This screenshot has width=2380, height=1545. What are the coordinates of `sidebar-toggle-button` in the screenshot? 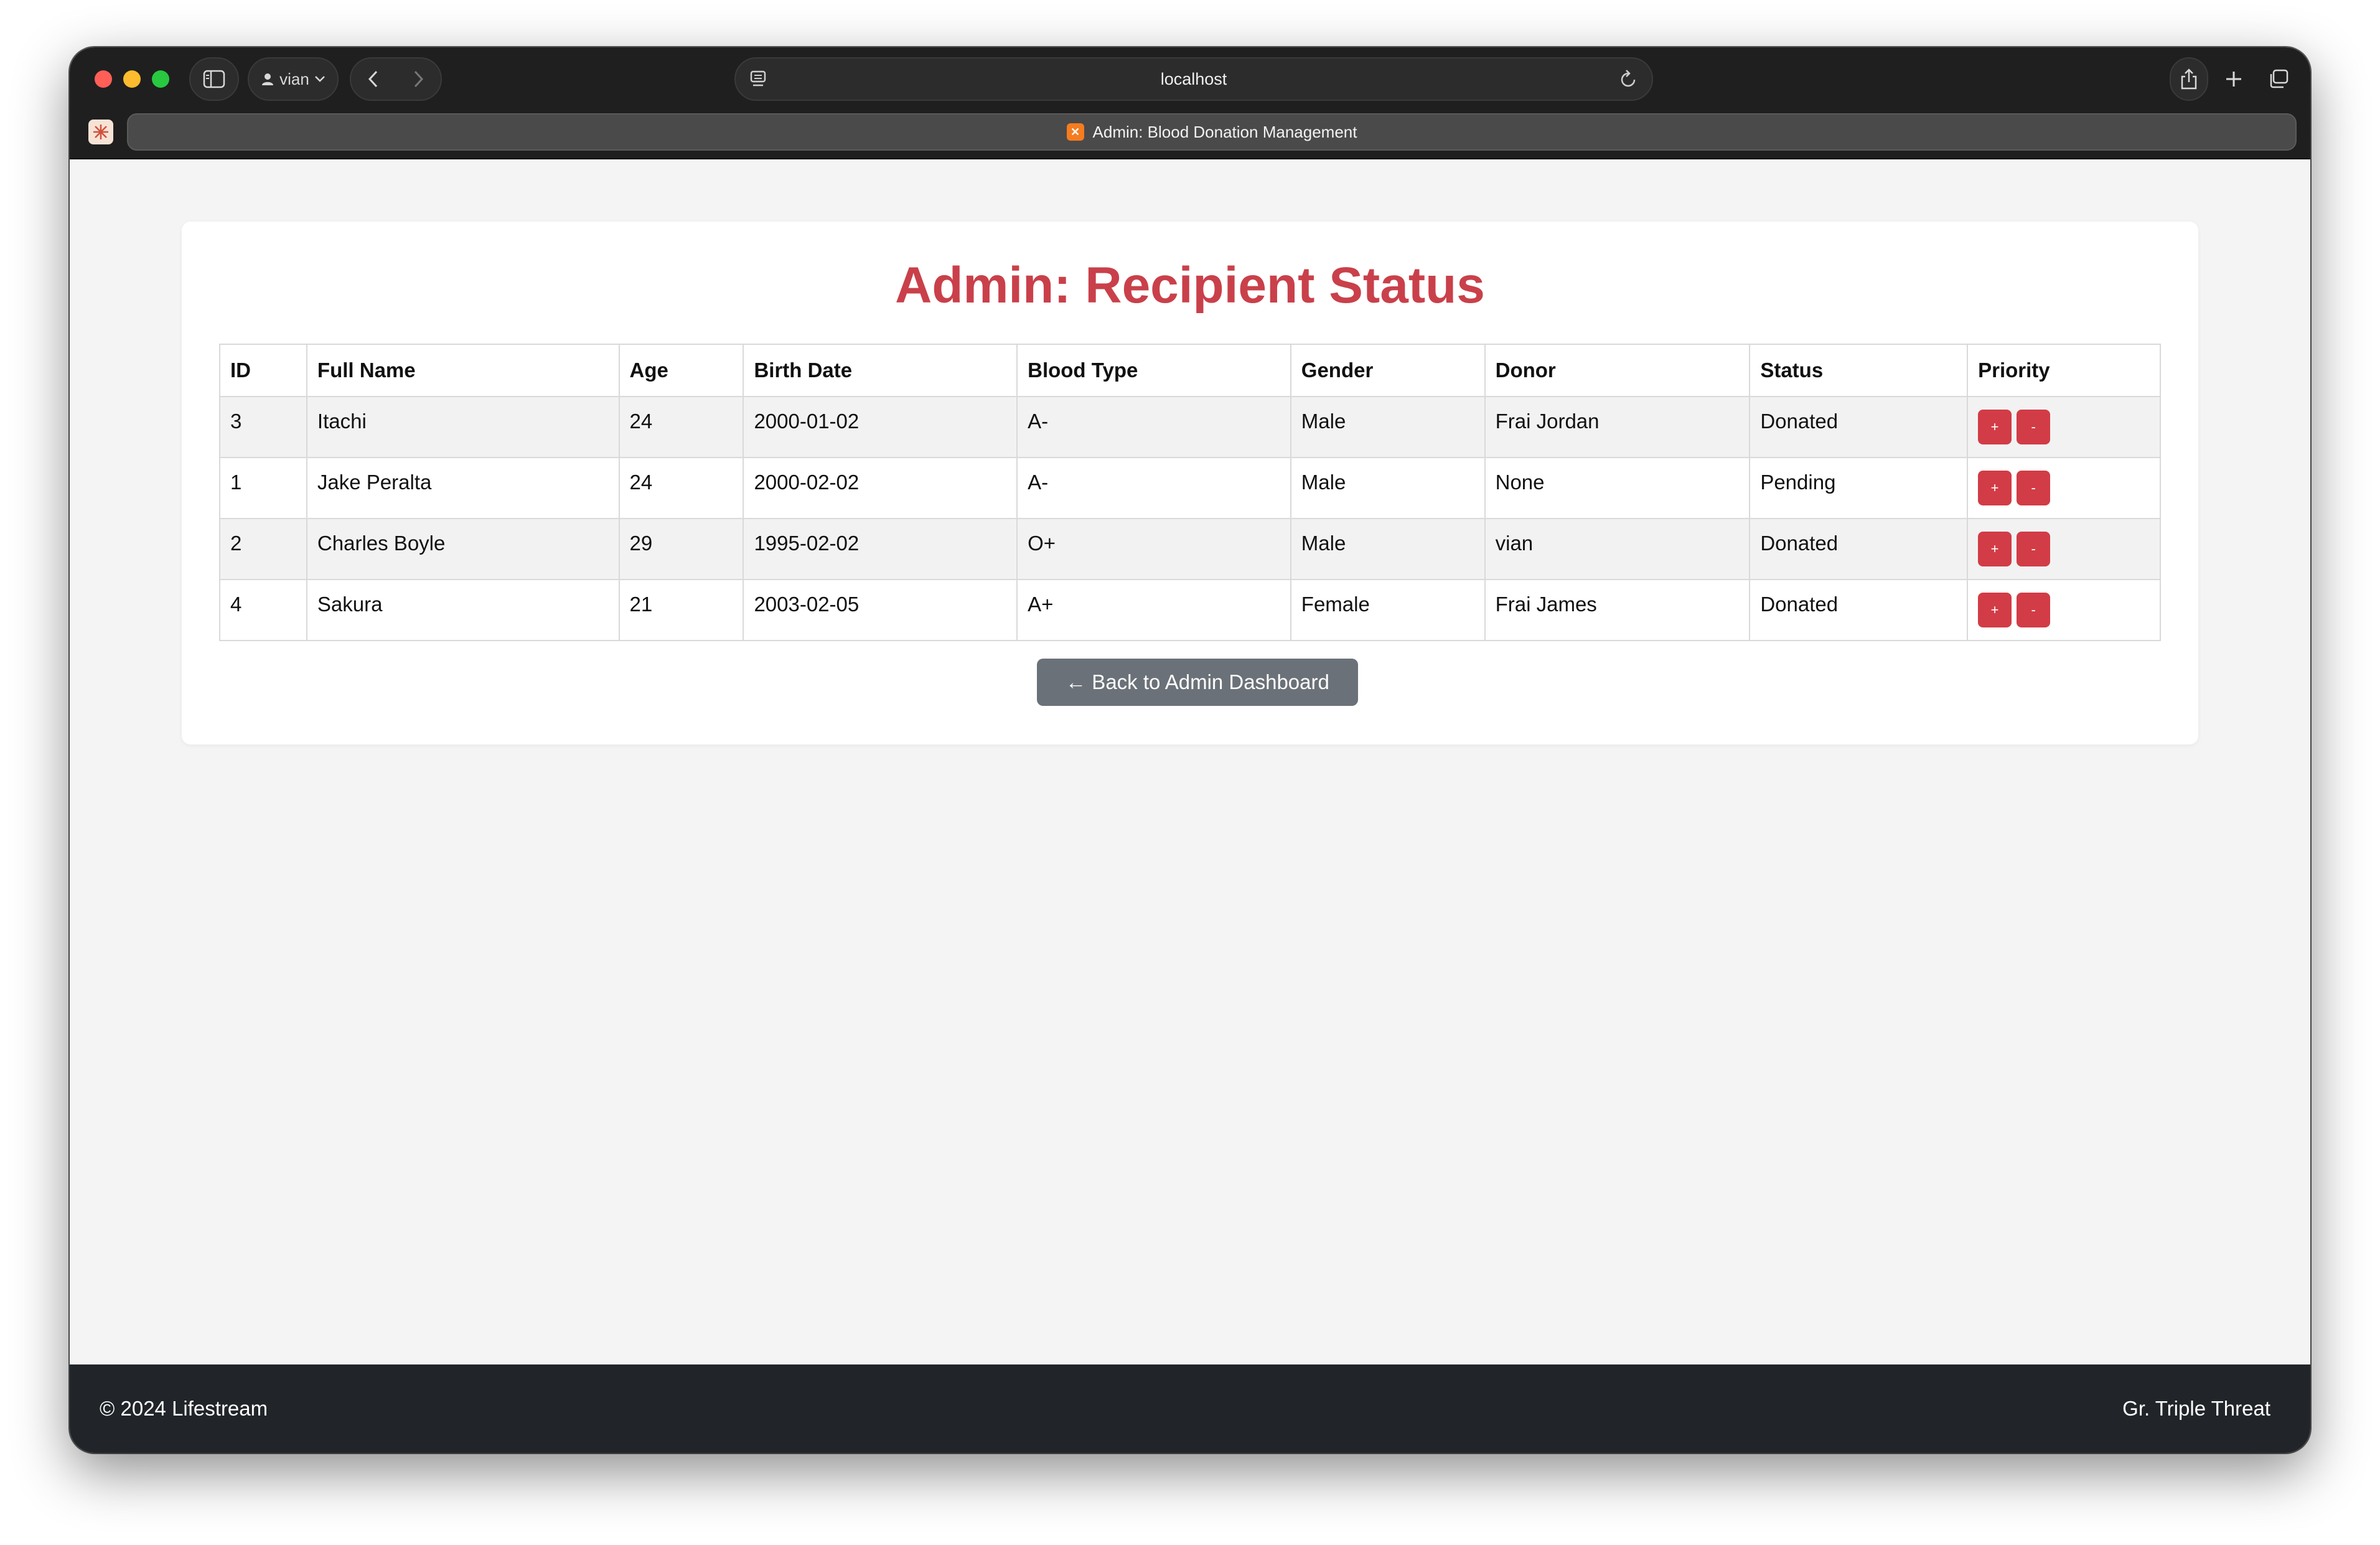 It's located at (214, 79).